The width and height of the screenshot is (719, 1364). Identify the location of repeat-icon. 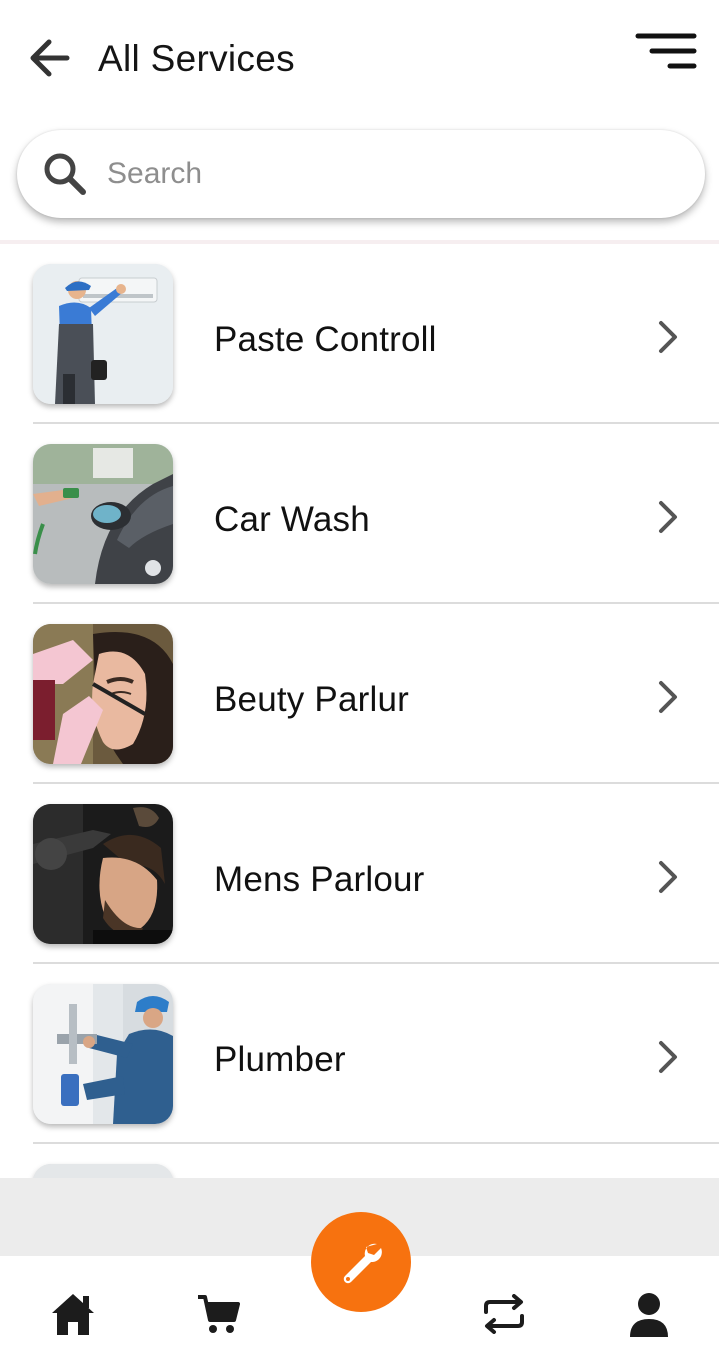
(504, 1314).